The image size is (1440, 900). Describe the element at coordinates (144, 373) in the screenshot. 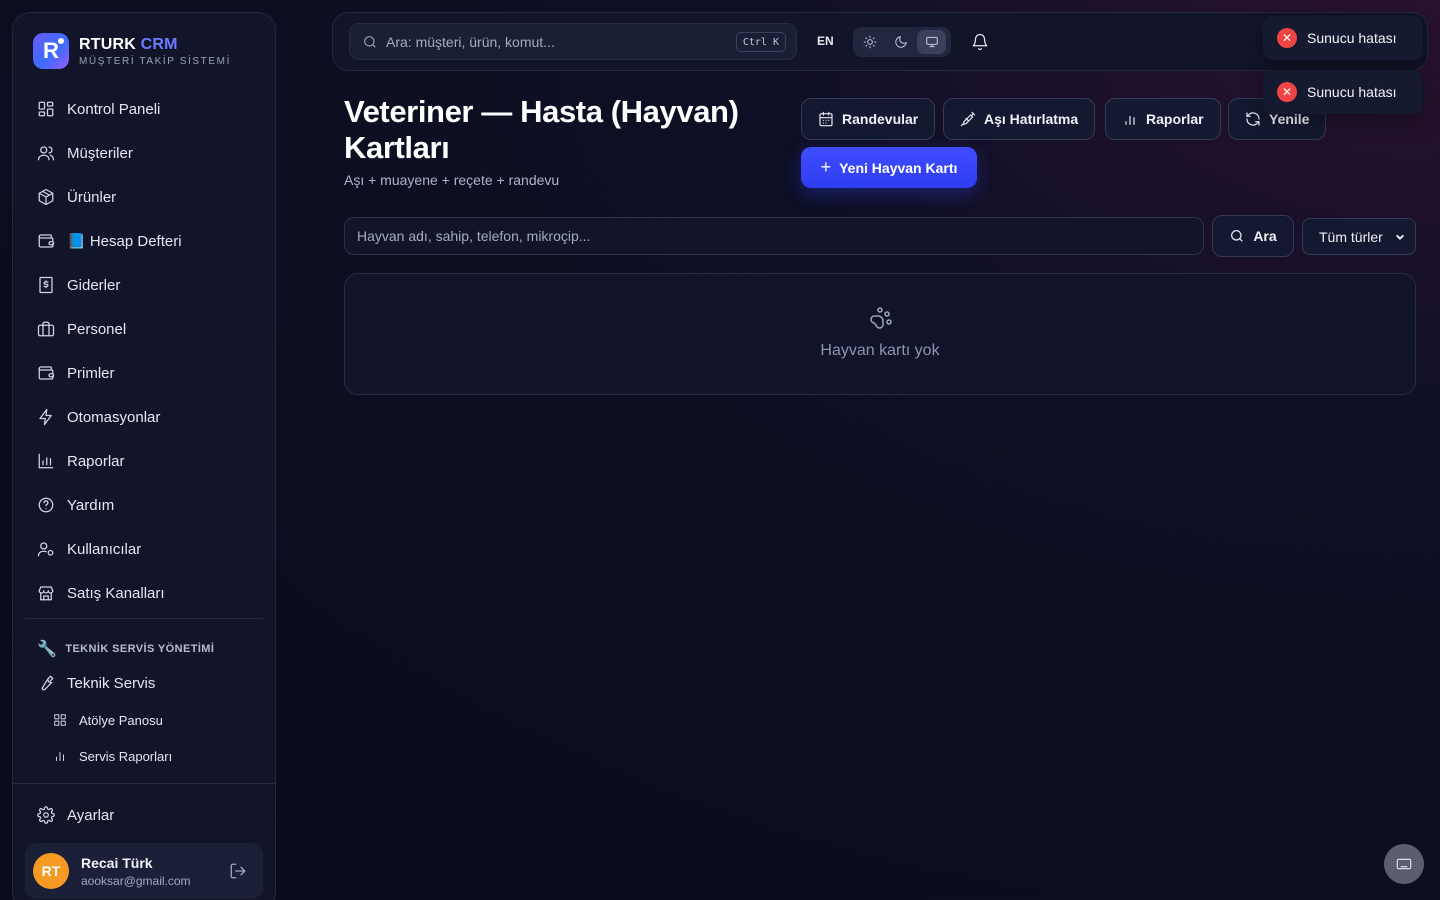

I see `sidebar-item-bonuses: Primler` at that location.